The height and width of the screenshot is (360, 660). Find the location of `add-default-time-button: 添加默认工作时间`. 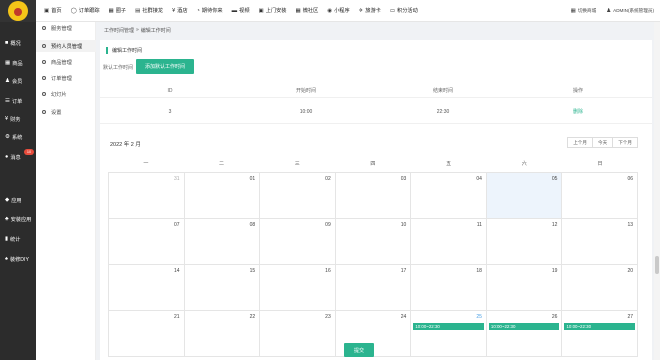

add-default-time-button: 添加默认工作时间 is located at coordinates (165, 66).